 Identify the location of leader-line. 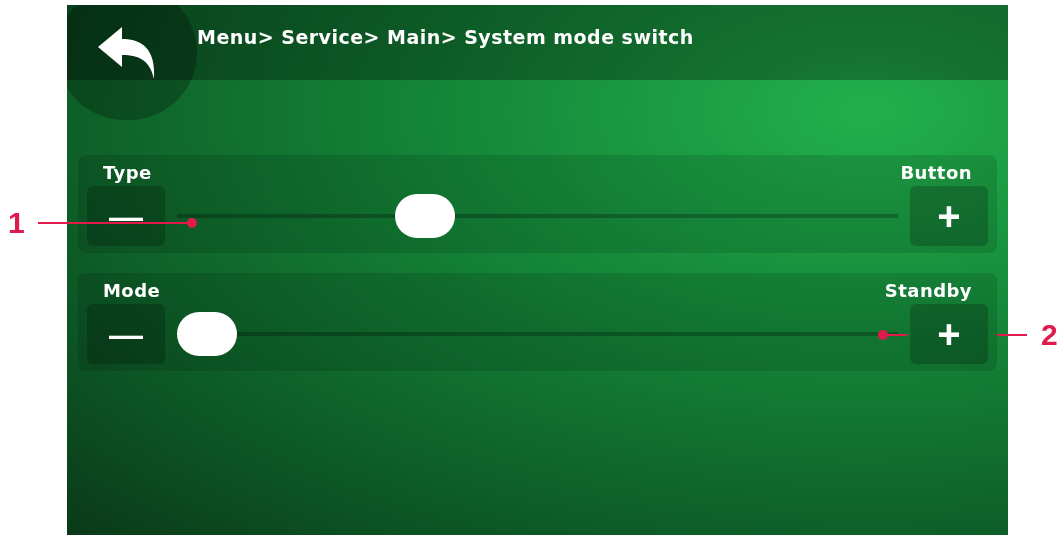
(892, 334).